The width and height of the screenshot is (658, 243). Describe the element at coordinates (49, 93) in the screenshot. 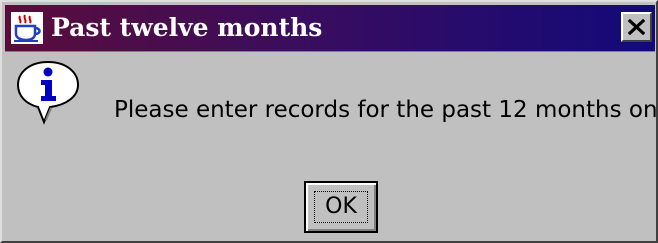

I see `information-icon` at that location.